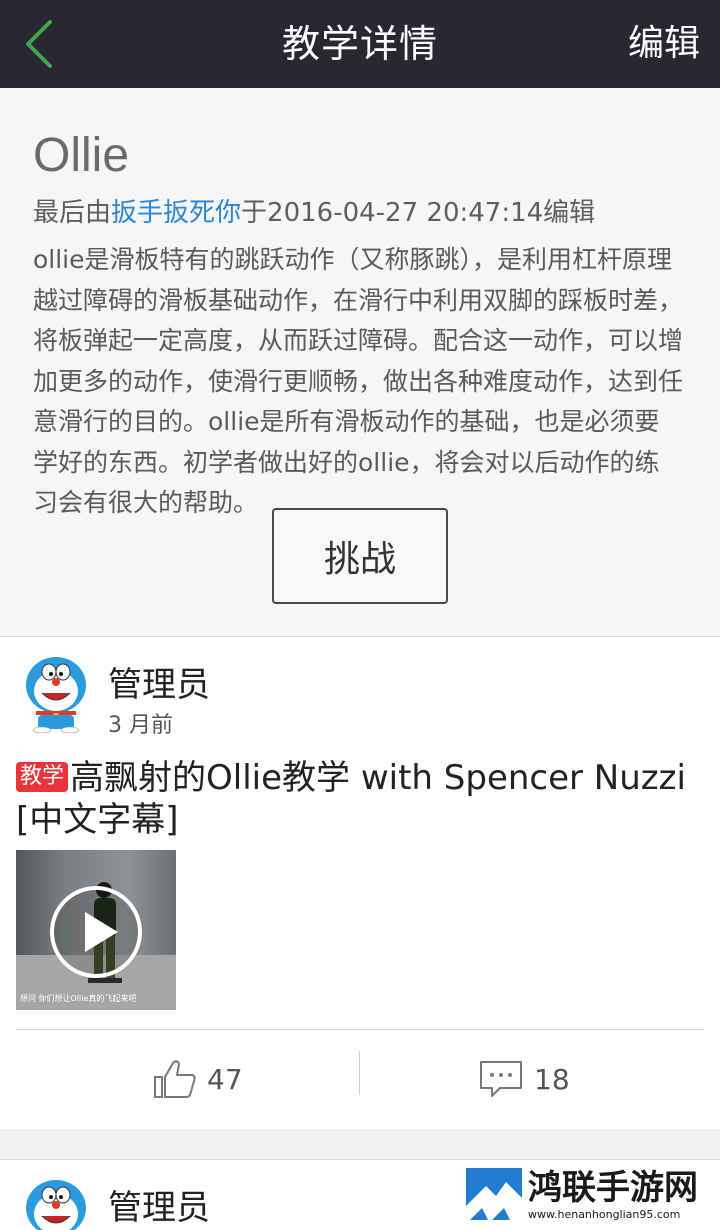 The height and width of the screenshot is (1230, 720). What do you see at coordinates (78, 998) in the screenshot?
I see `thumbnail-caption: 想问 你们想让Ollie真的飞起来吧` at bounding box center [78, 998].